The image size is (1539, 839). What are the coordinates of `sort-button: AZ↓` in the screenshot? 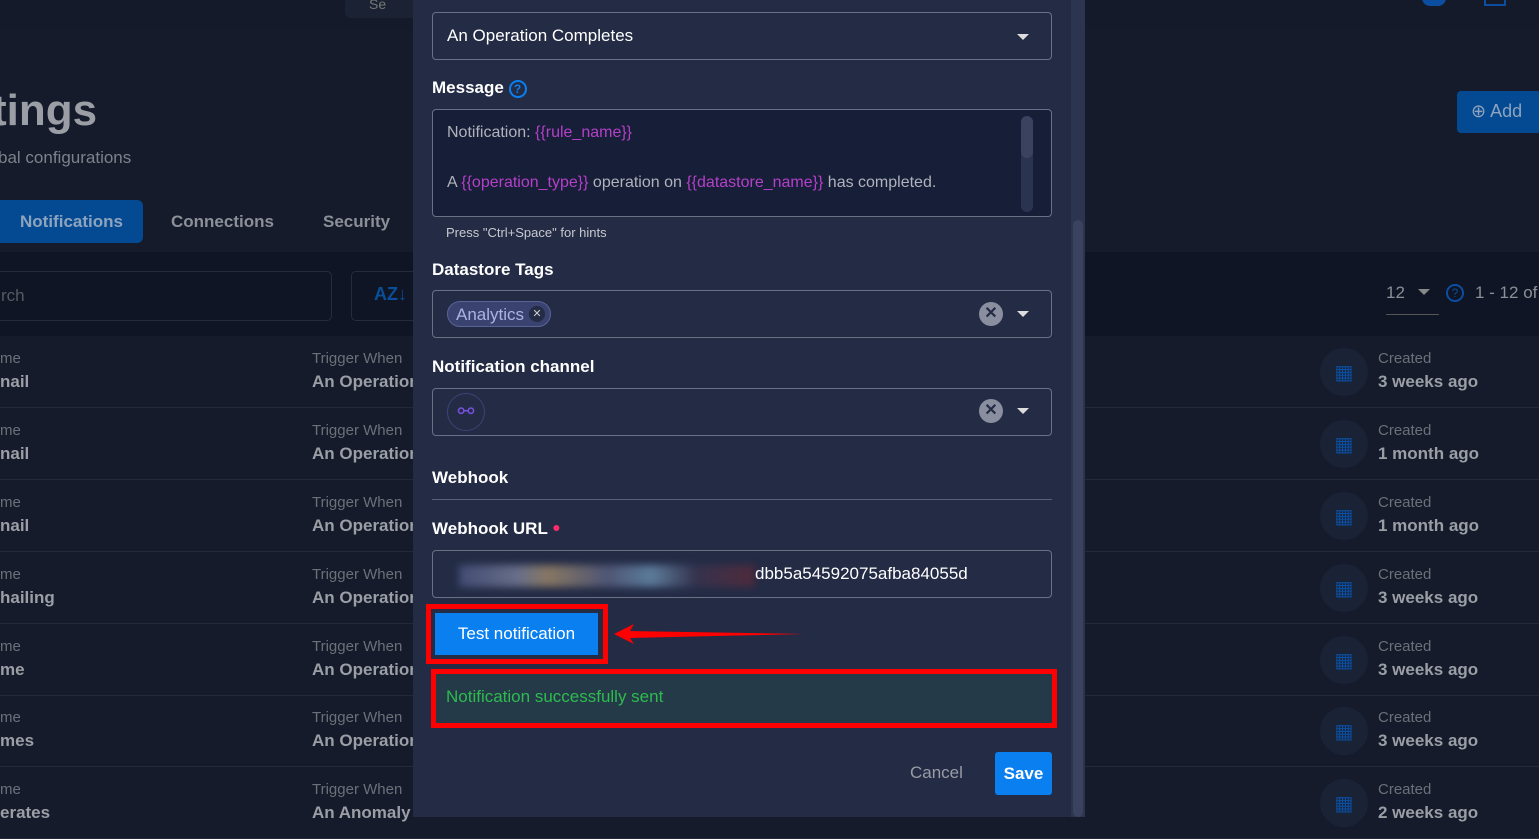 It's located at (386, 296).